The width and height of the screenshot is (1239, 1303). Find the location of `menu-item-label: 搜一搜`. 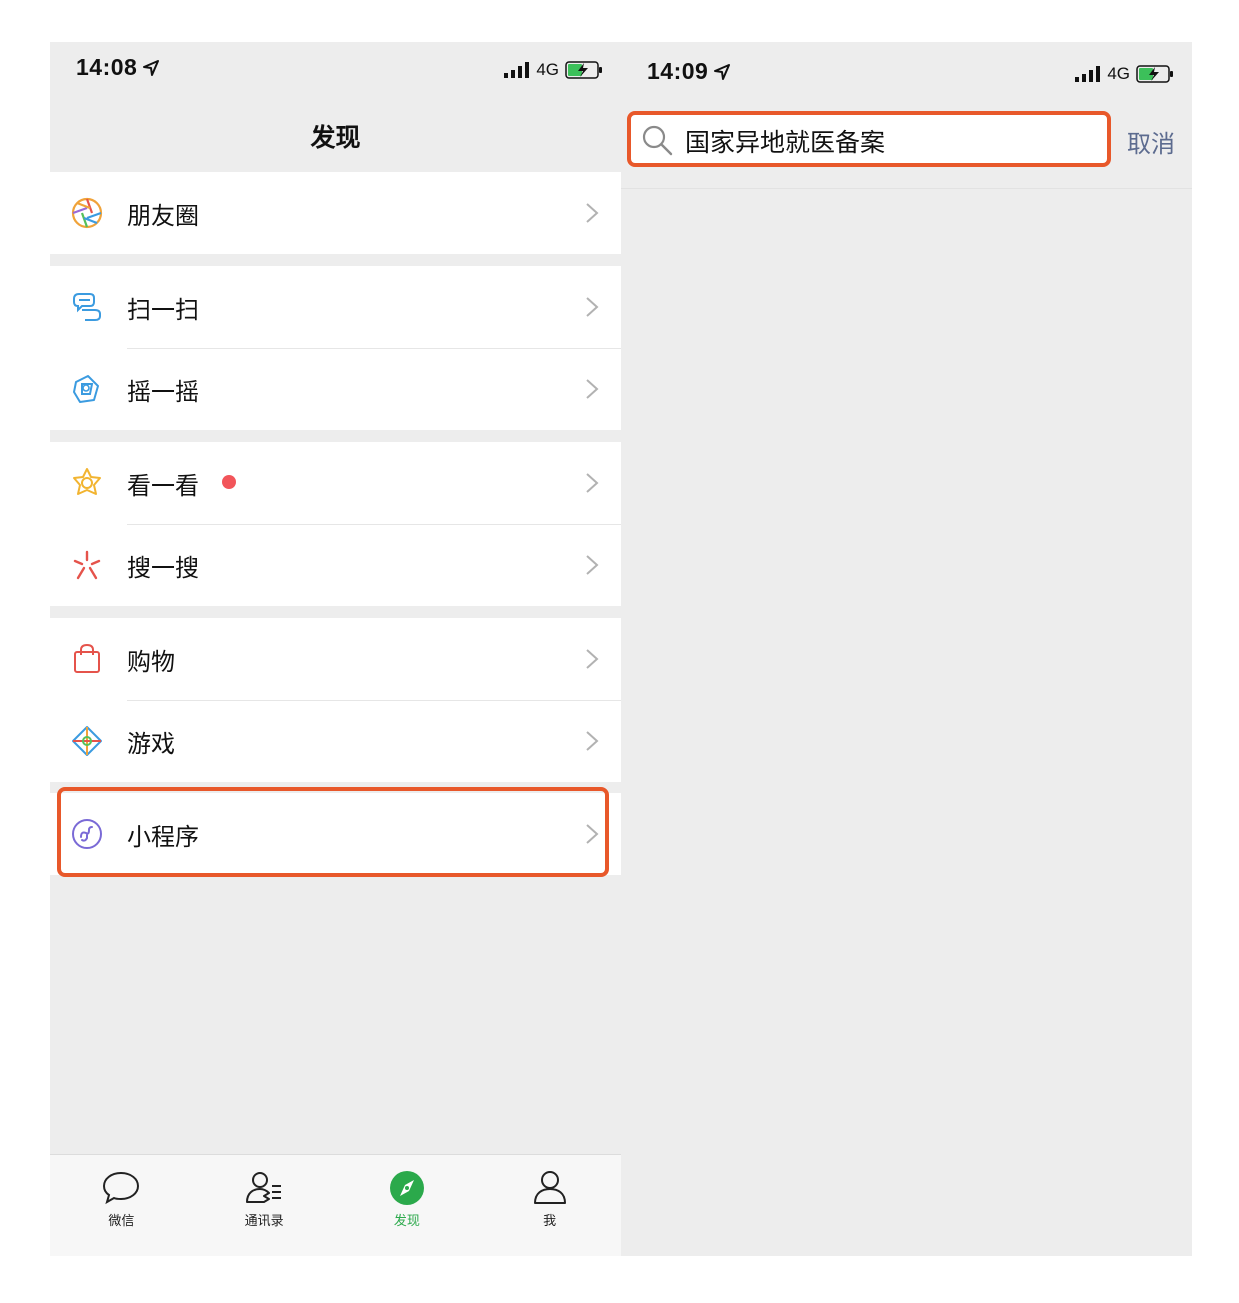

menu-item-label: 搜一搜 is located at coordinates (163, 567).